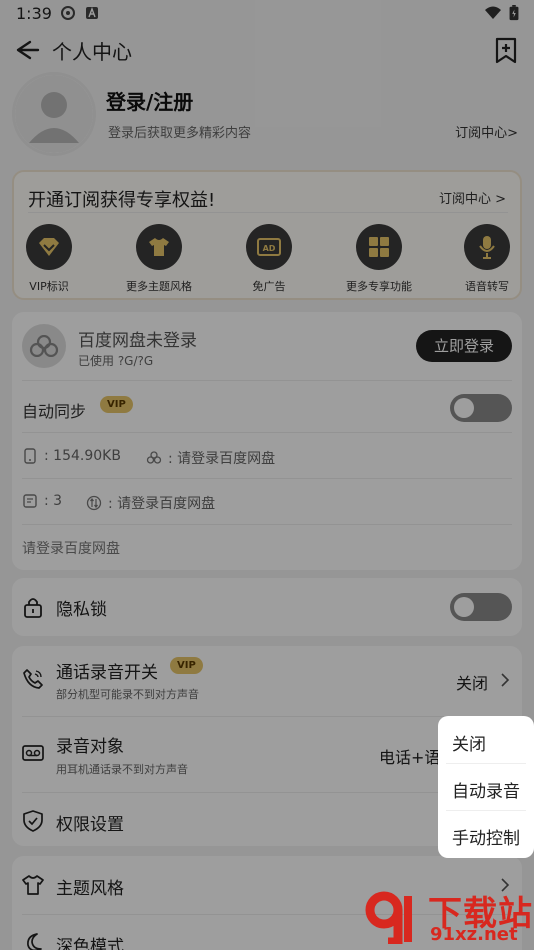  I want to click on popup-item-manual-control: 手动控制, so click(486, 836).